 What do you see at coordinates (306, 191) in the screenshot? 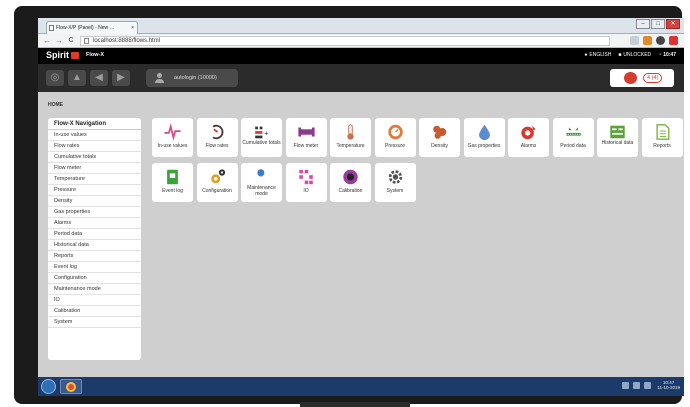
I see `tile-label: IO` at bounding box center [306, 191].